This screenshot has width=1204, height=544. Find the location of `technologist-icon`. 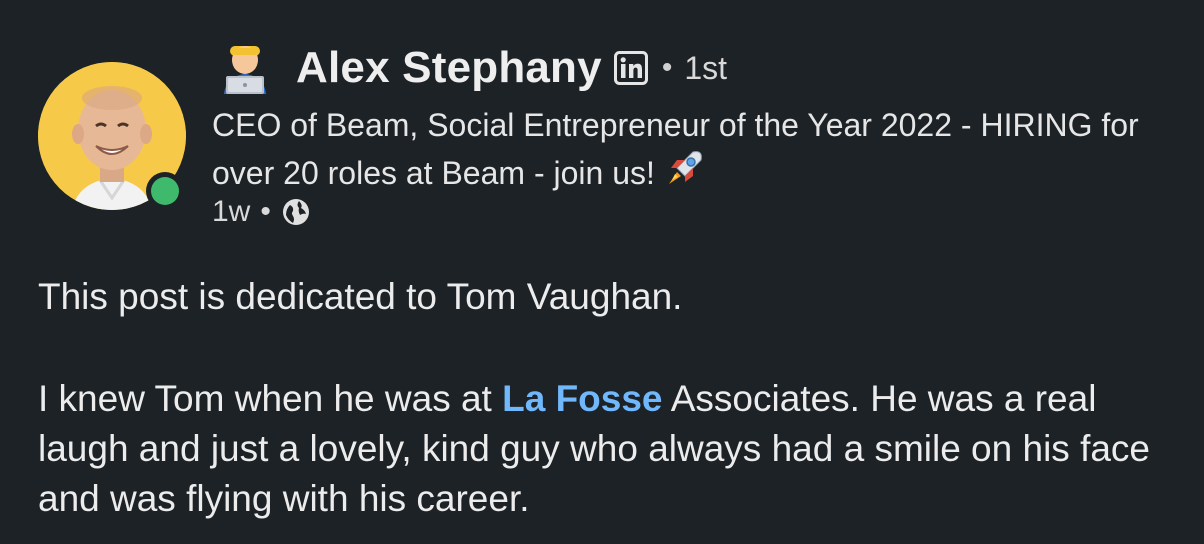

technologist-icon is located at coordinates (245, 70).